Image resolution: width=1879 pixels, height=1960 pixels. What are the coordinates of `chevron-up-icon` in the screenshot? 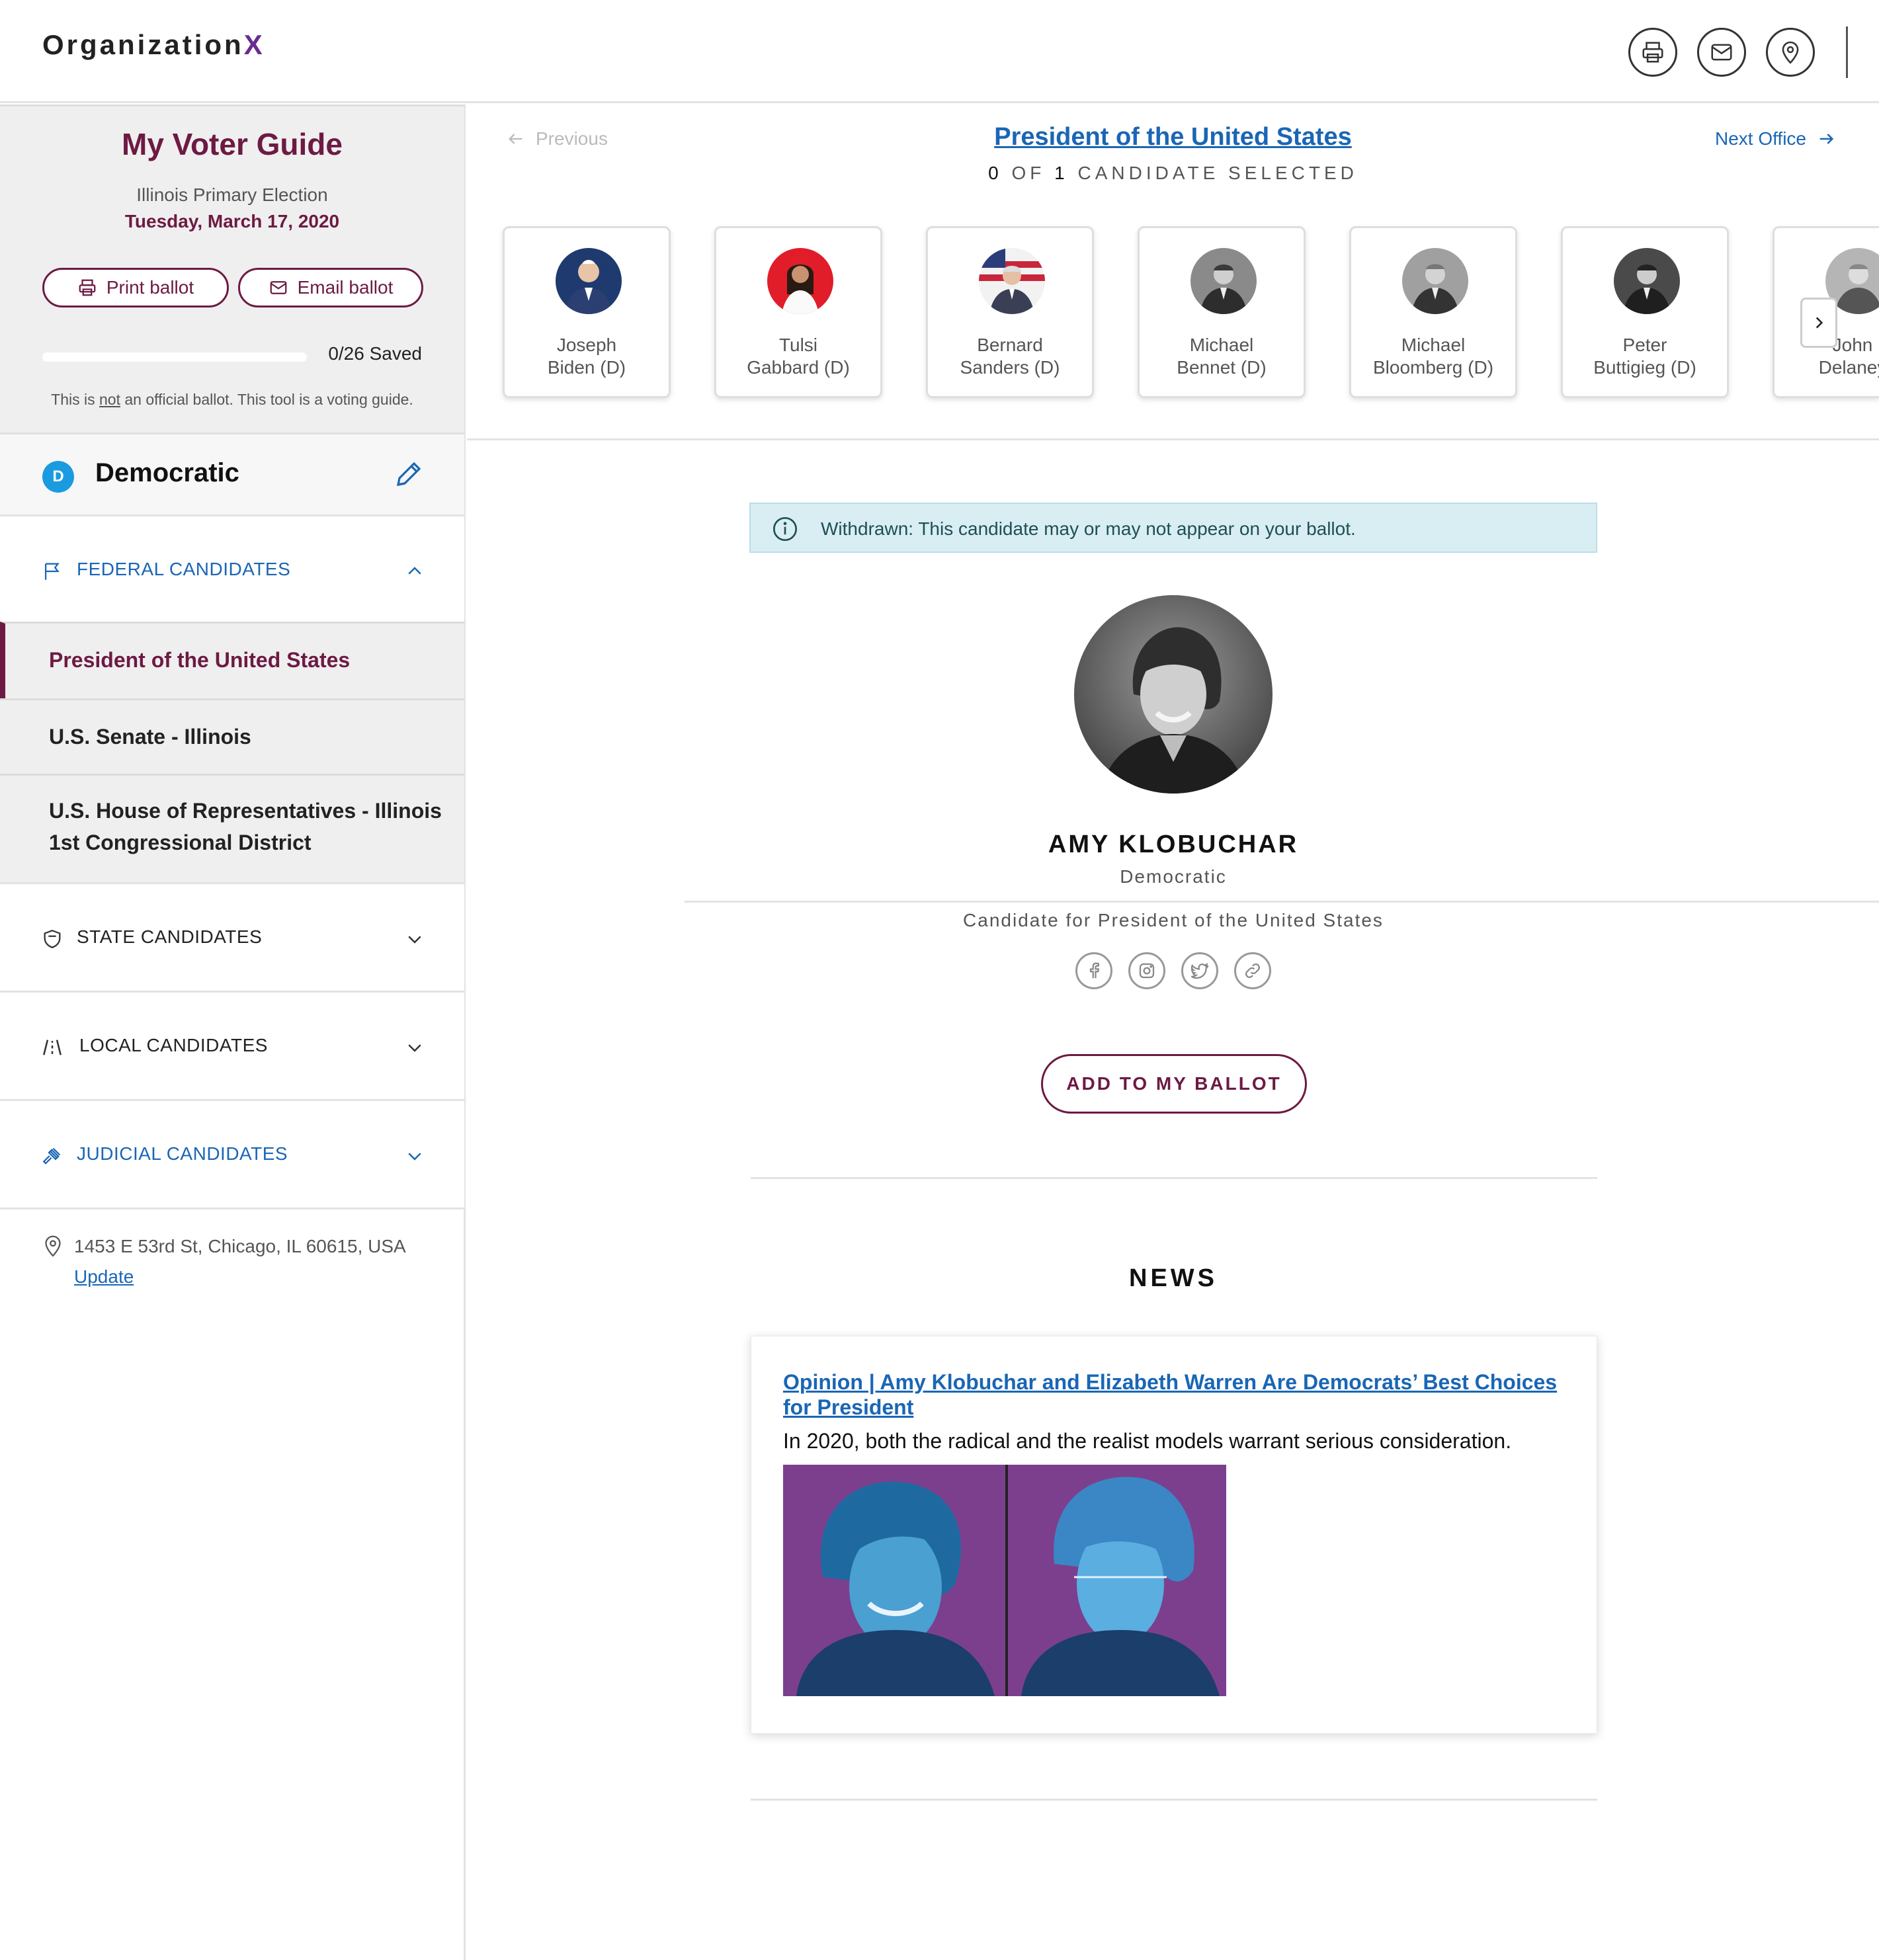 It's located at (414, 571).